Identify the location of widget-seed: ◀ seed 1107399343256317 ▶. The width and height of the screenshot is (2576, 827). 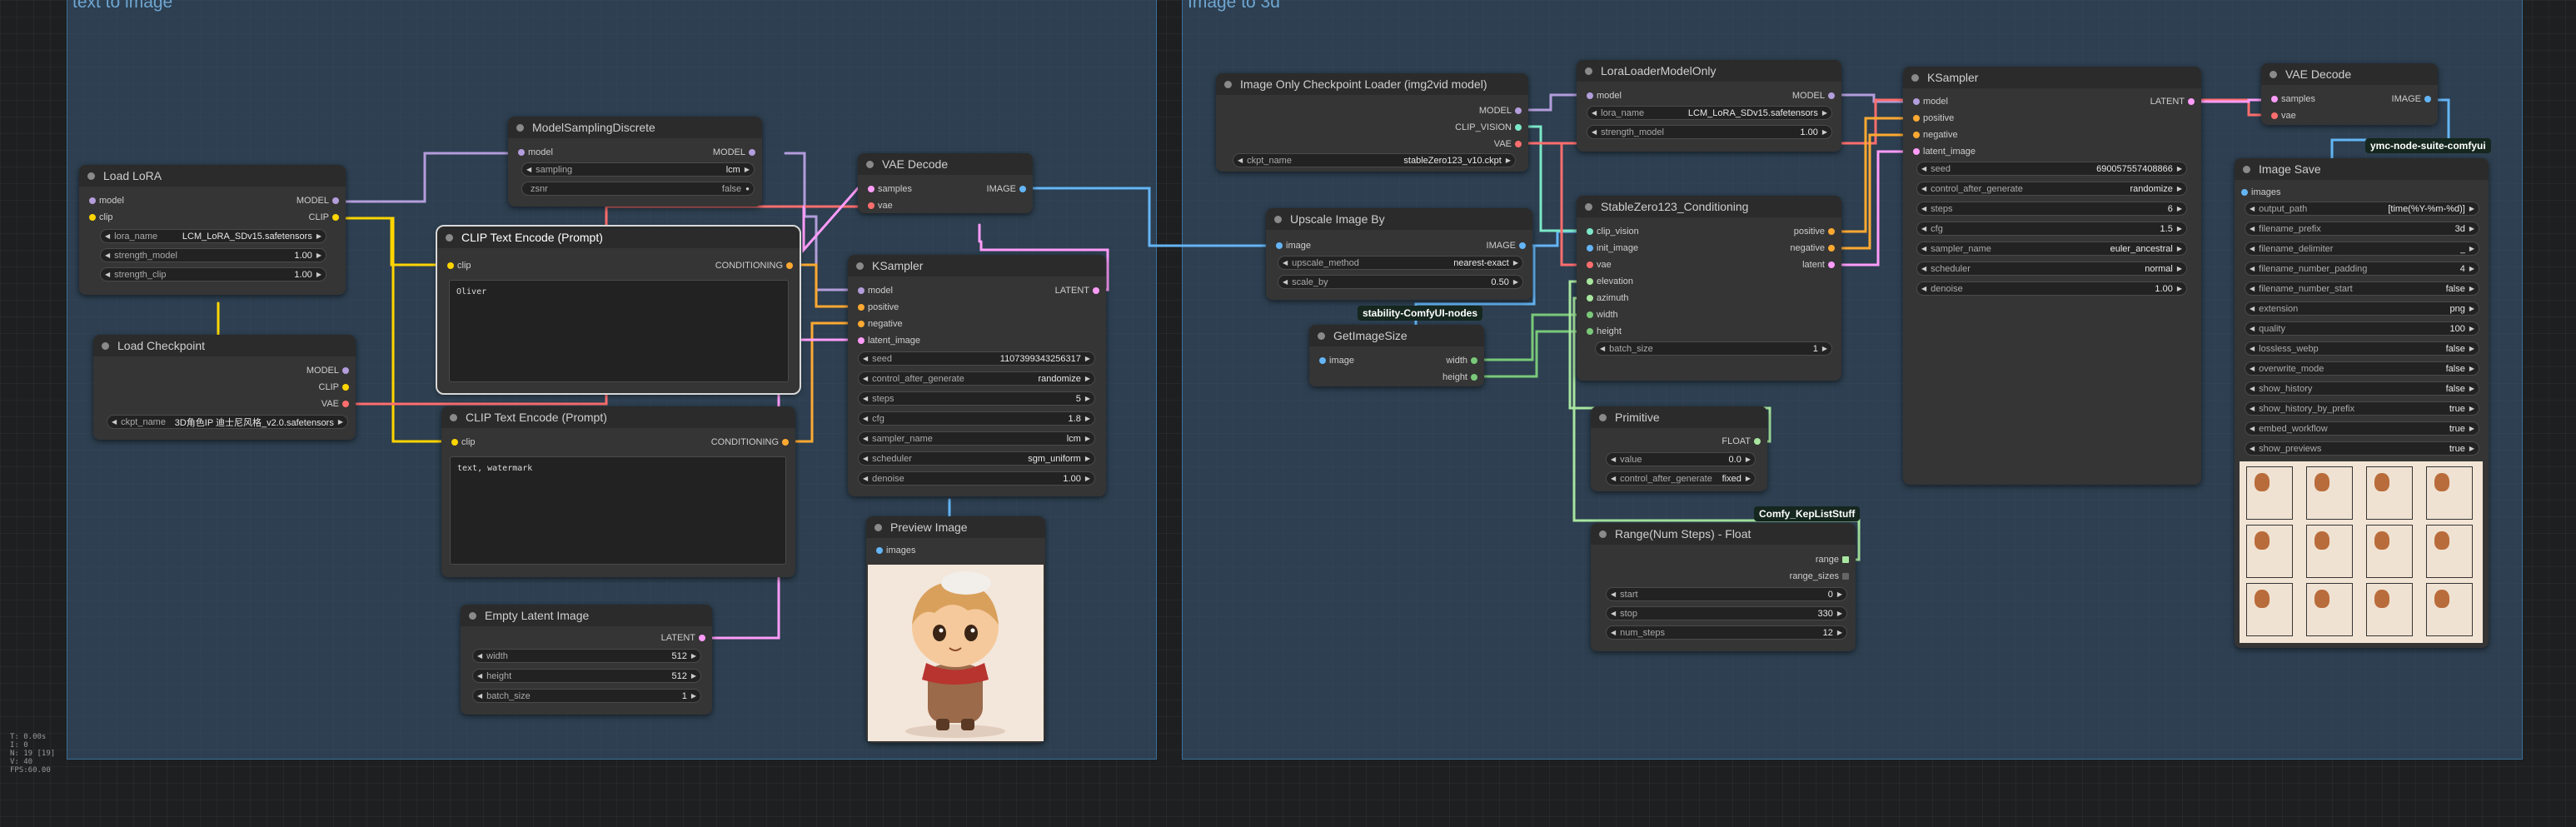
(976, 358).